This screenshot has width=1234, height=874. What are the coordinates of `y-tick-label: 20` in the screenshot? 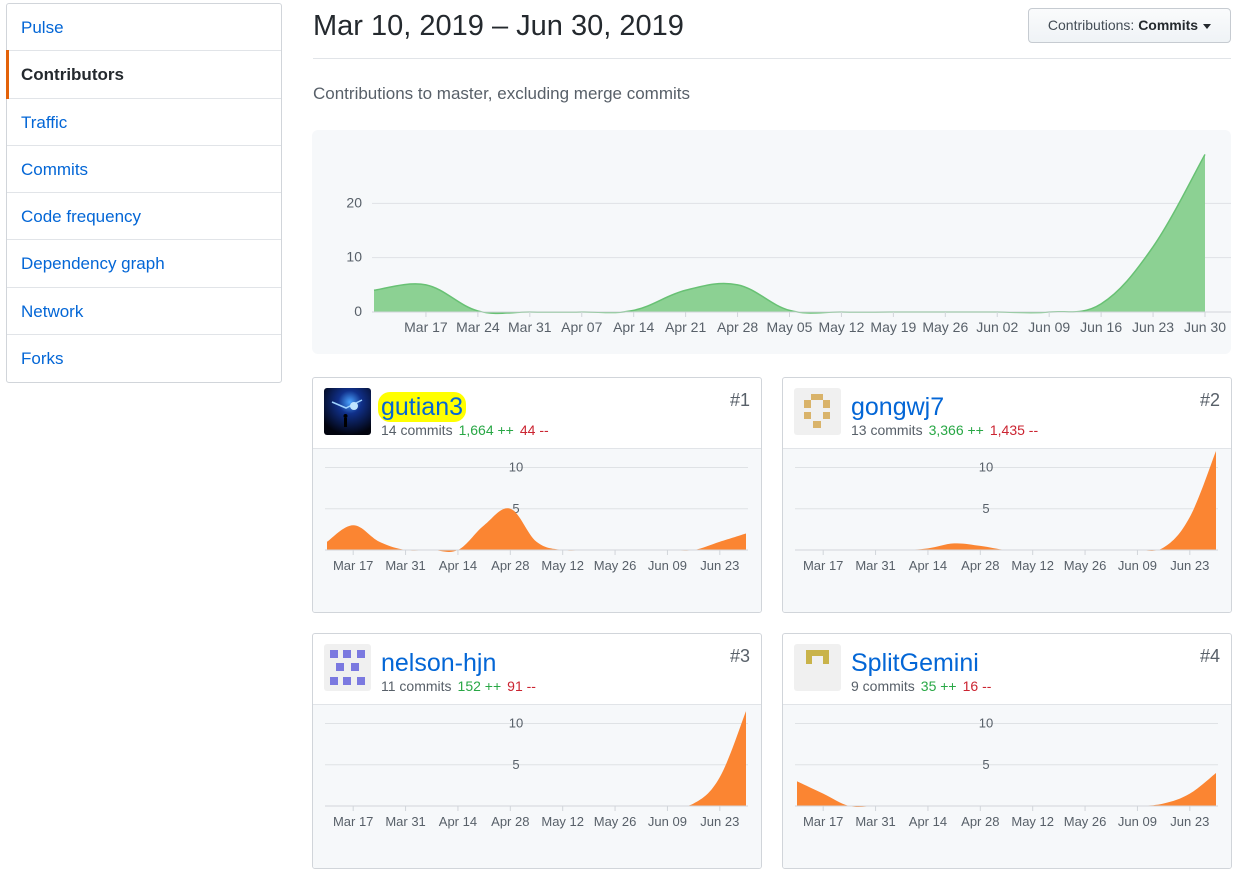 It's located at (354, 202).